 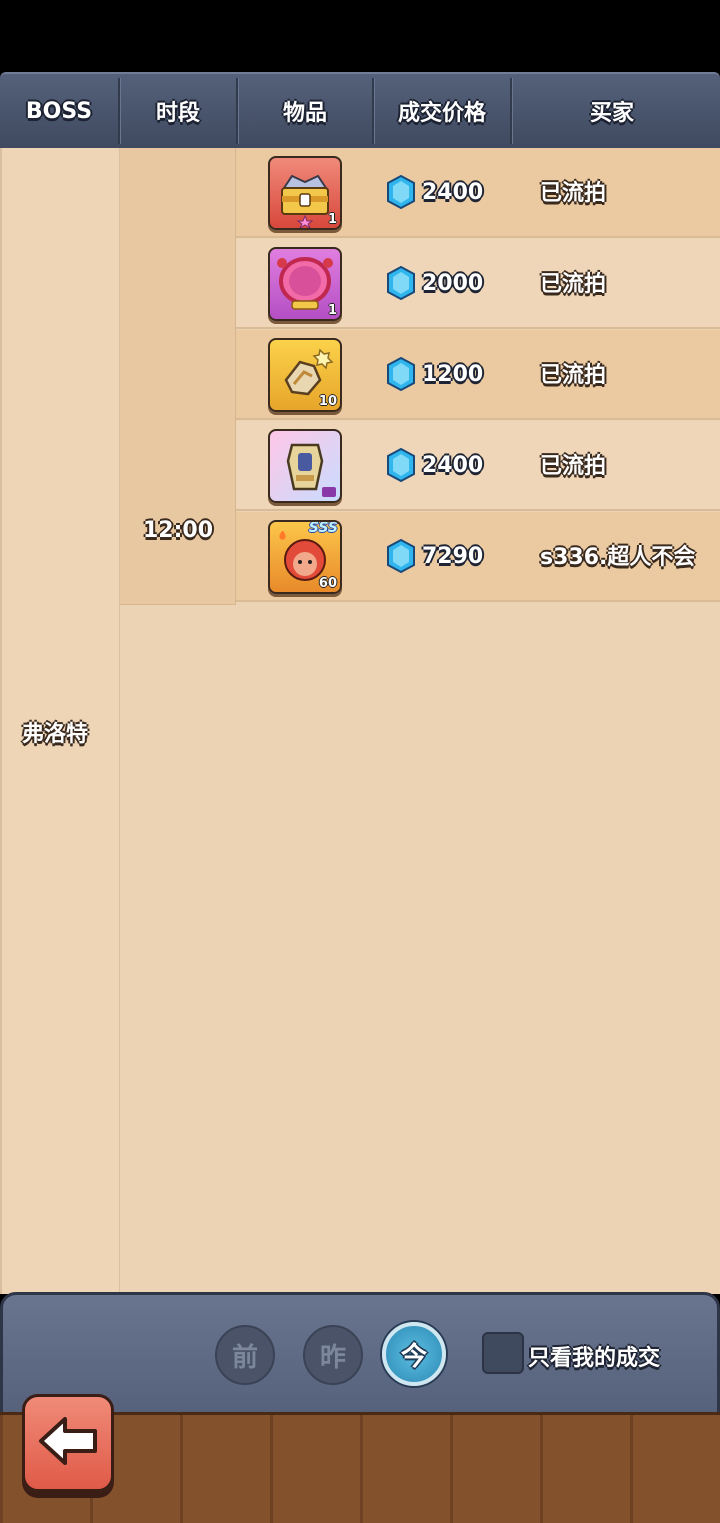 I want to click on arrow-left-icon, so click(x=68, y=1441).